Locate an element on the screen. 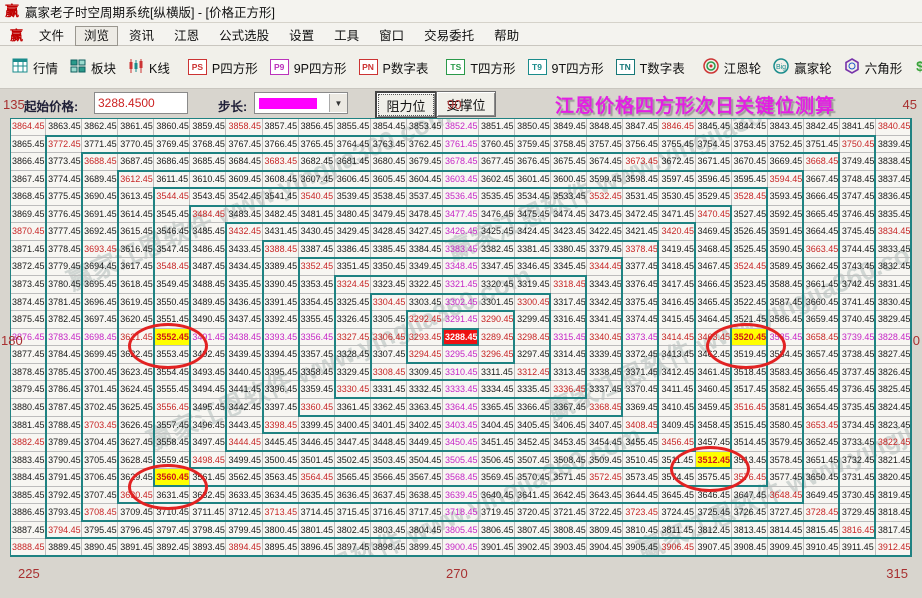  price-cell: 3705.45 is located at coordinates (100, 460).